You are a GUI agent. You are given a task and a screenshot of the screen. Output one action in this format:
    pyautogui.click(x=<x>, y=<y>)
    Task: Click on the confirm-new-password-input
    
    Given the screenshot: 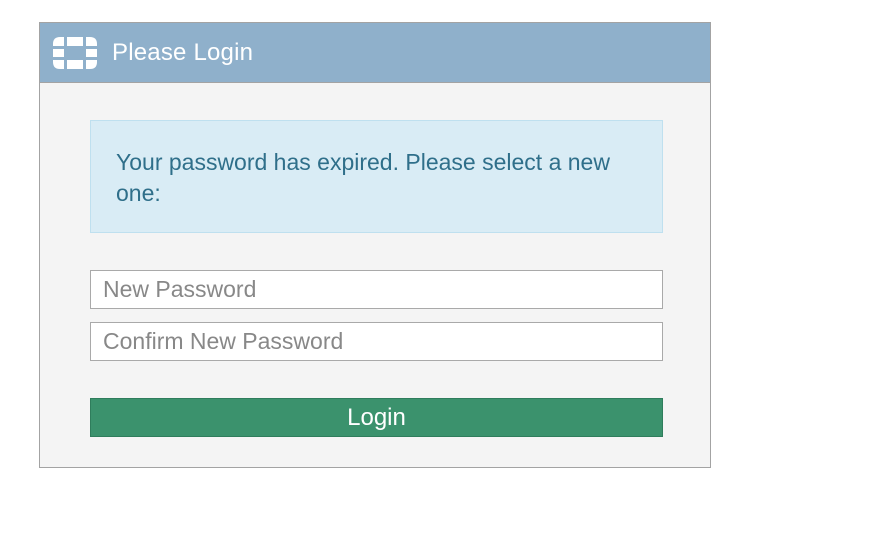 What is the action you would take?
    pyautogui.click(x=376, y=341)
    